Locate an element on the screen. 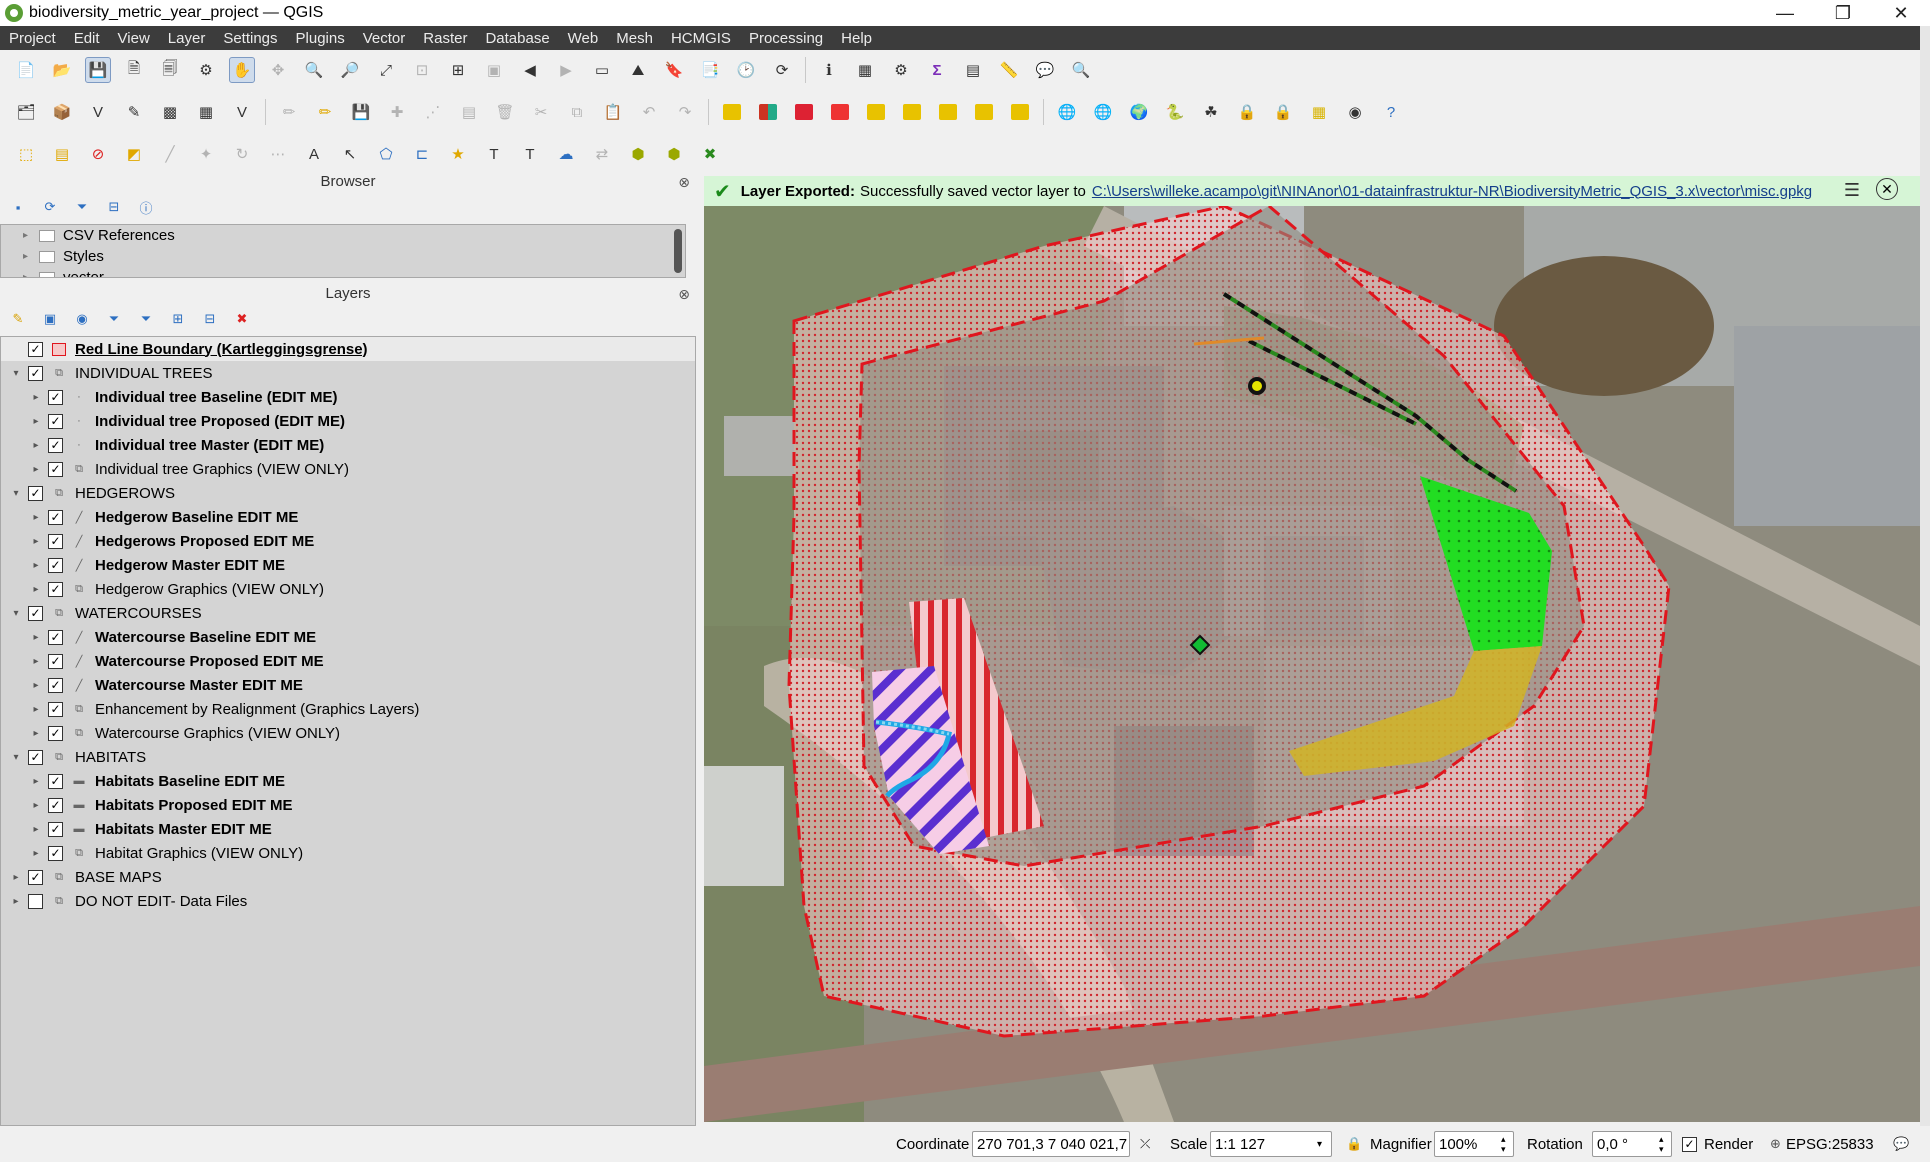 The height and width of the screenshot is (1162, 1930). offset-curve-icon: ⋯ is located at coordinates (278, 154).